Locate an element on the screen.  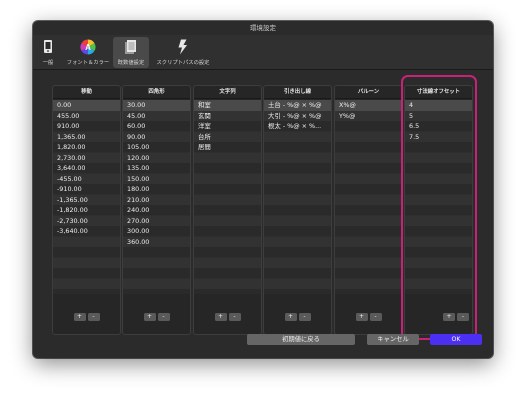
cancel-button: キャンセル is located at coordinates (393, 339).